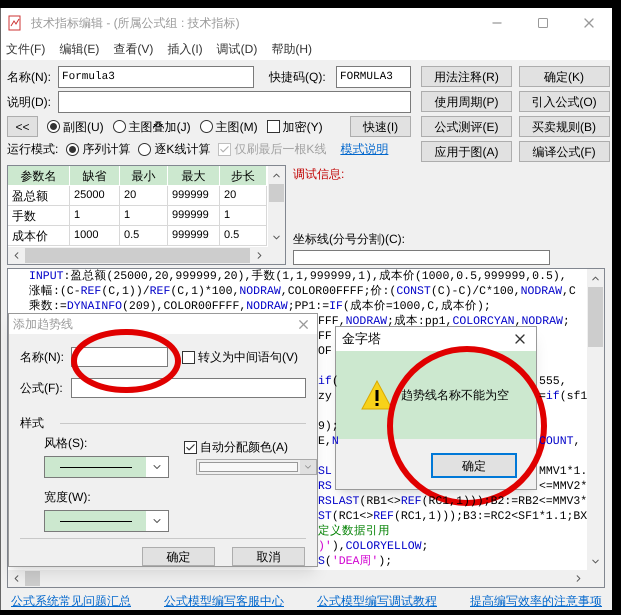  I want to click on field-label: 说明(D):, so click(29, 102).